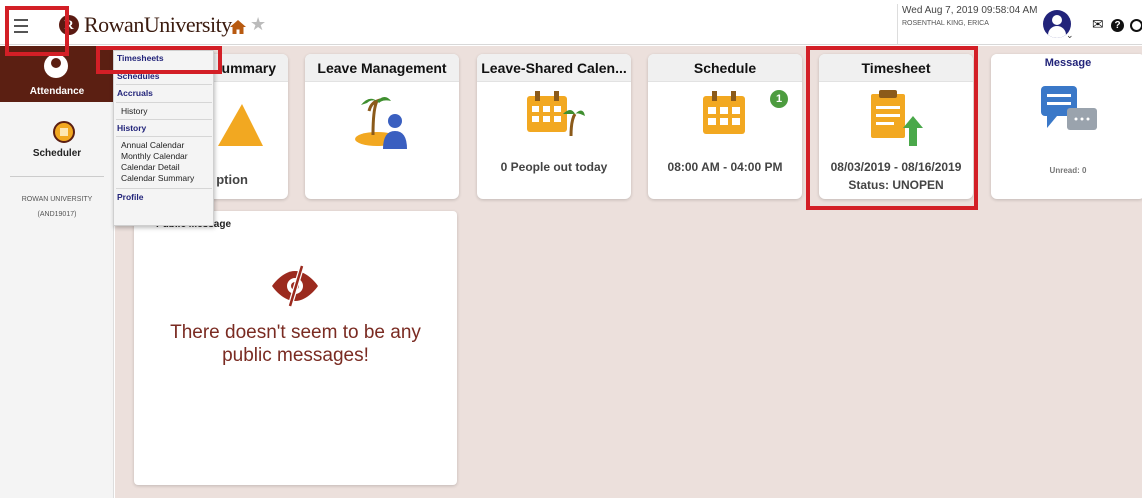 The width and height of the screenshot is (1142, 498). Describe the element at coordinates (140, 58) in the screenshot. I see `menu-item-timesheets: Timesheets` at that location.